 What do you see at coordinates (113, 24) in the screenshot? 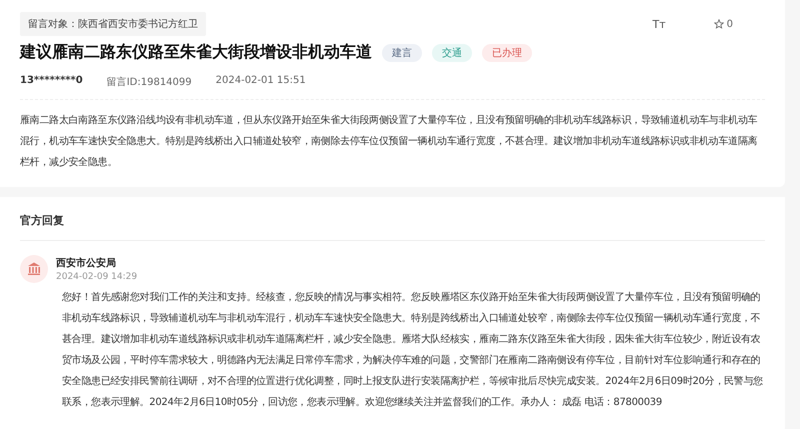
I see `recipient-label: 留言对象：陕西省西安市委书记方红卫` at bounding box center [113, 24].